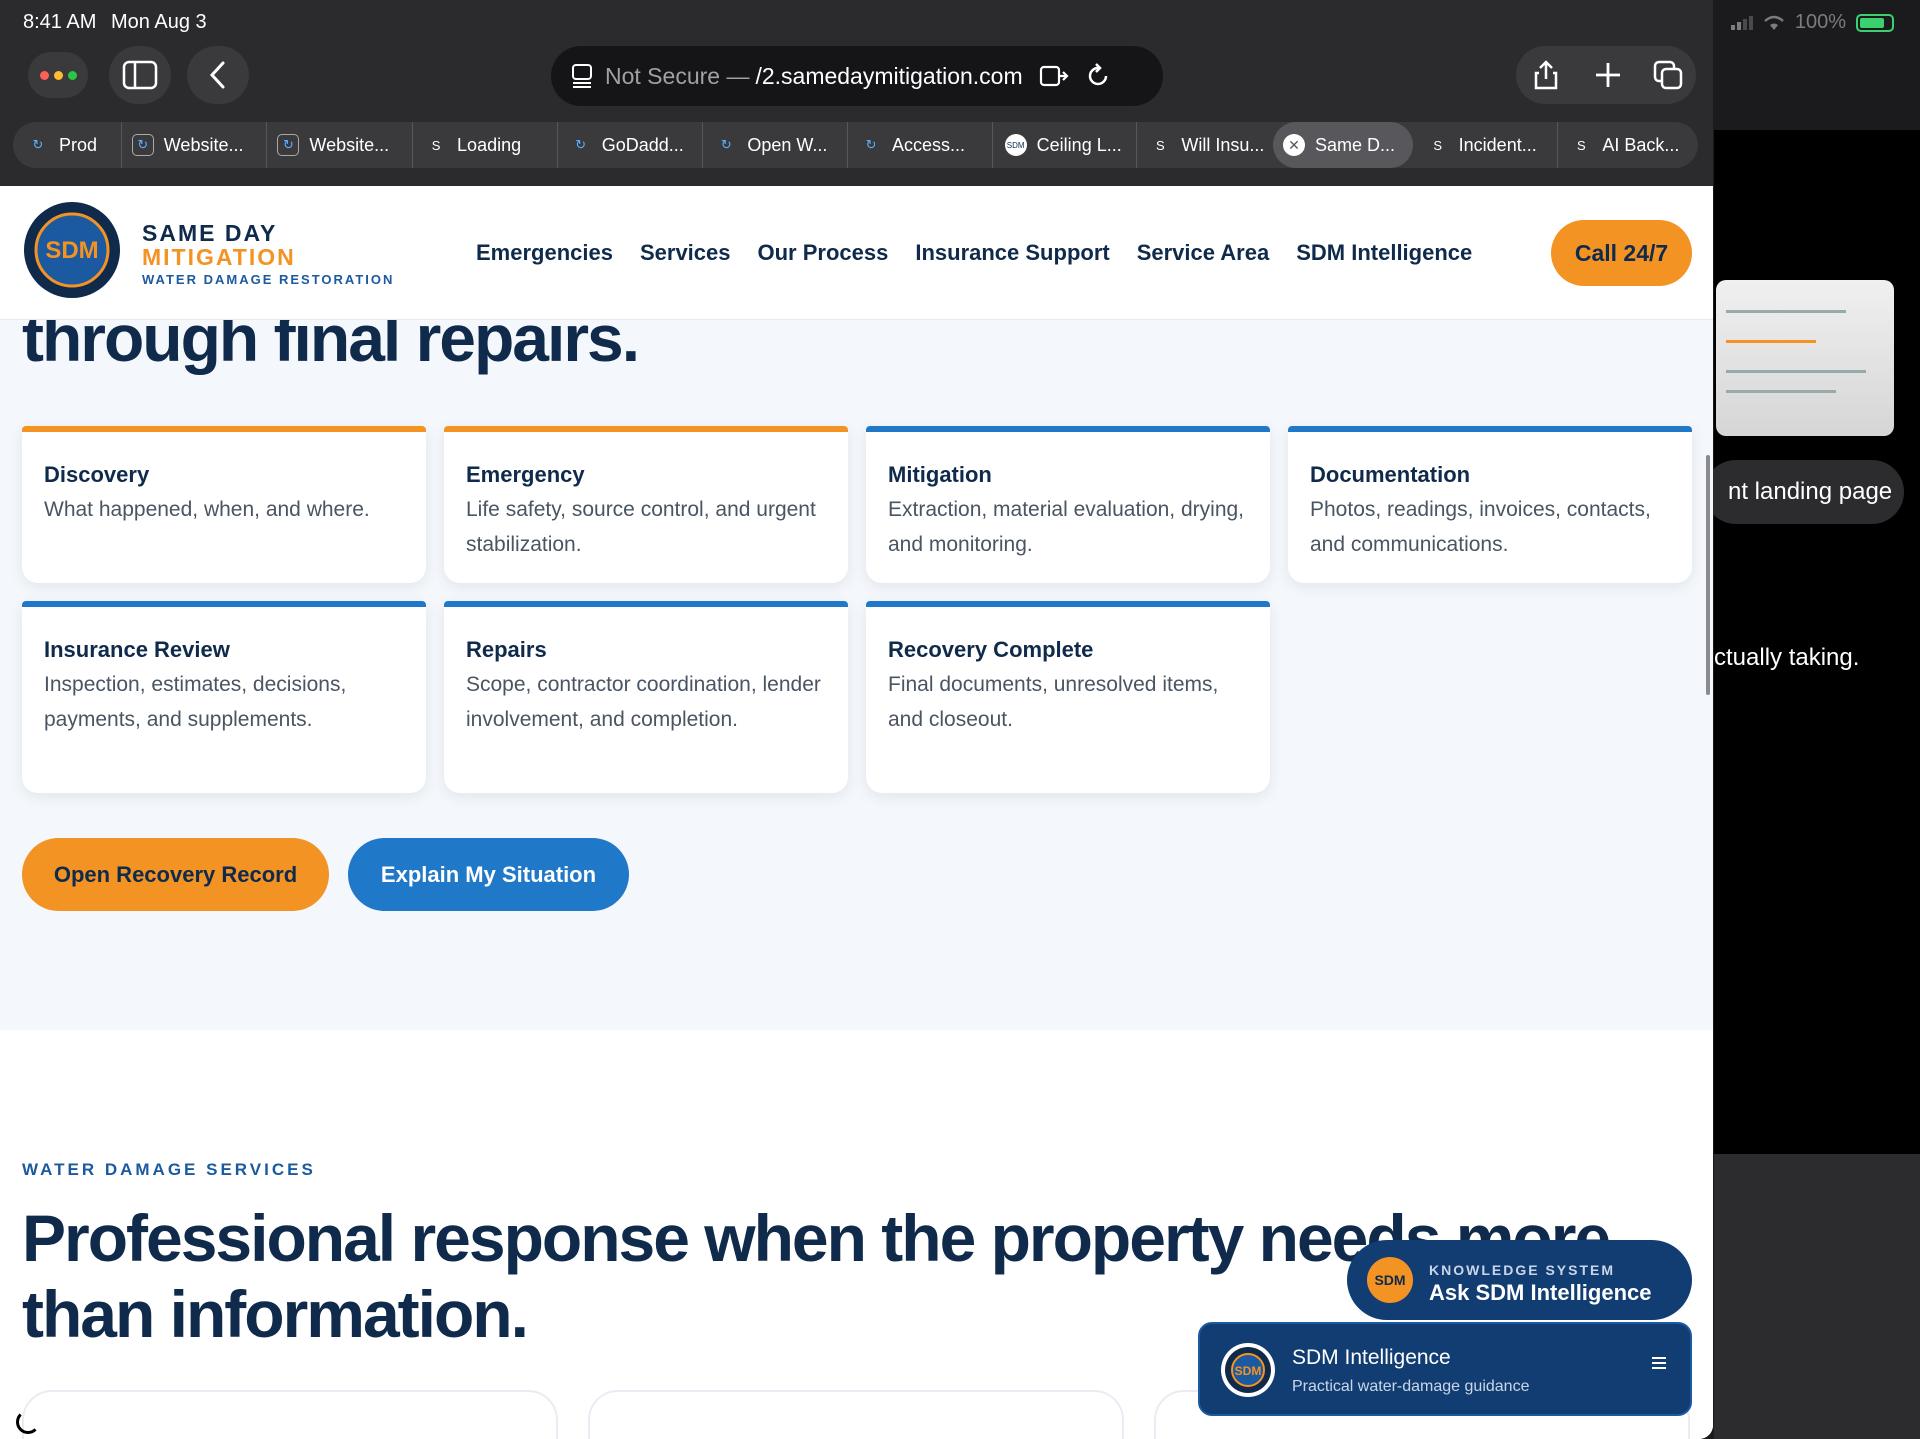  I want to click on close-tab-icon: ✕, so click(1294, 145).